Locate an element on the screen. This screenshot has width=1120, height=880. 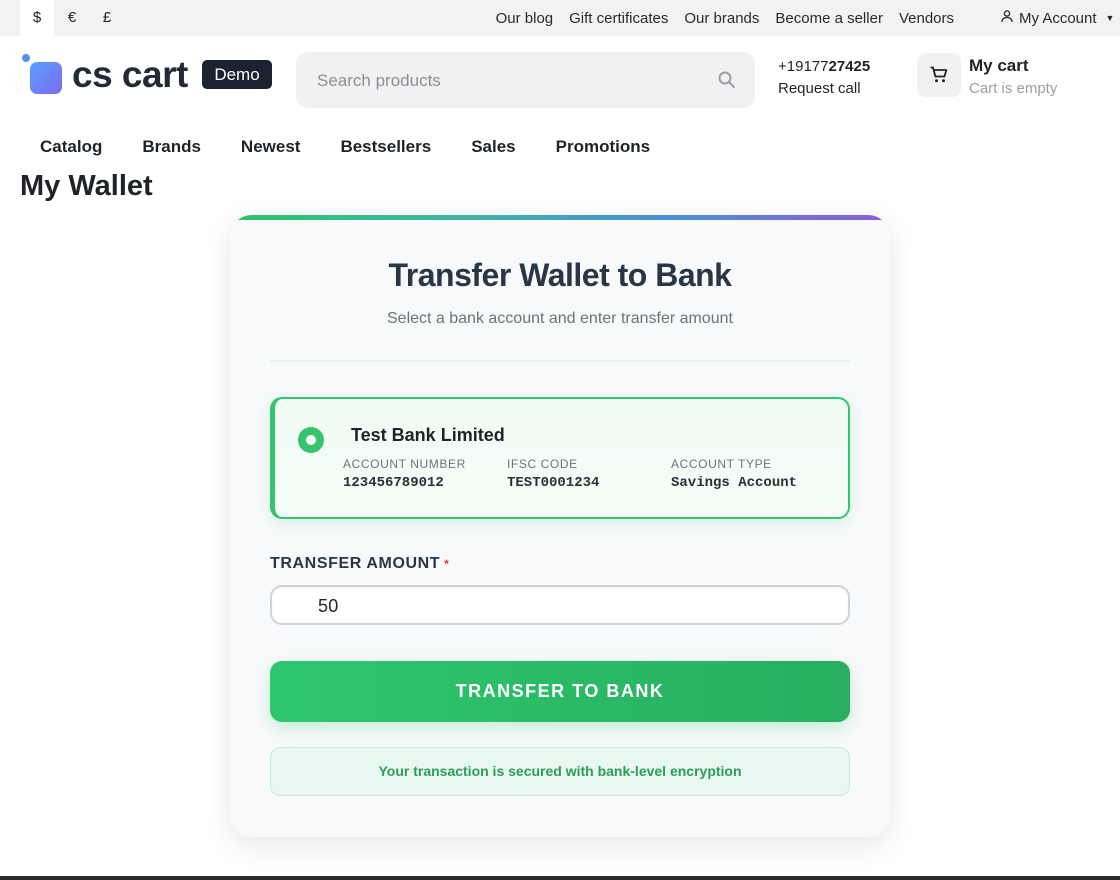
account-type-value: Savings Account is located at coordinates (734, 483).